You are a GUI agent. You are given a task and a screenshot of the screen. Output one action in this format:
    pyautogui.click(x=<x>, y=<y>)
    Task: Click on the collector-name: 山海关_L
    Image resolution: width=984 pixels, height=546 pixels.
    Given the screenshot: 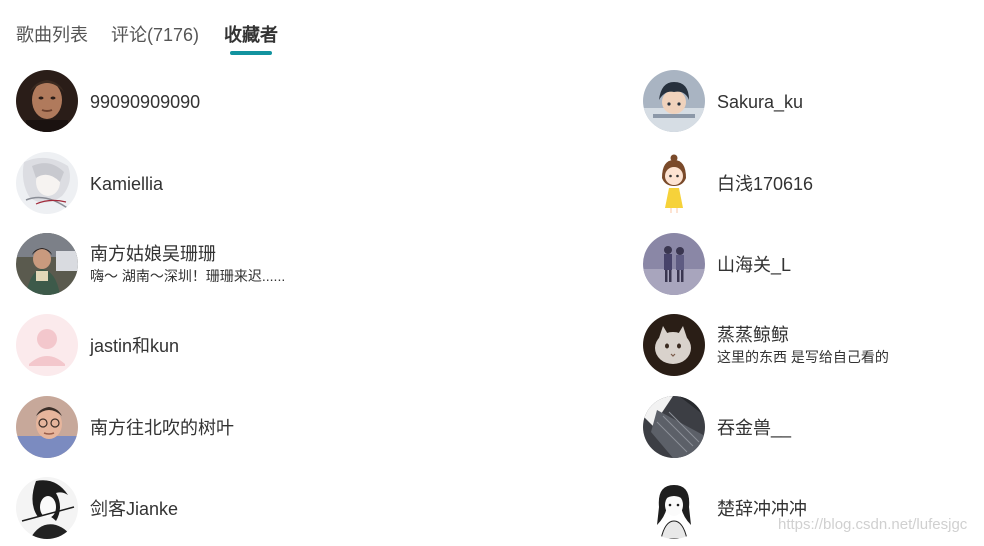 What is the action you would take?
    pyautogui.click(x=754, y=265)
    